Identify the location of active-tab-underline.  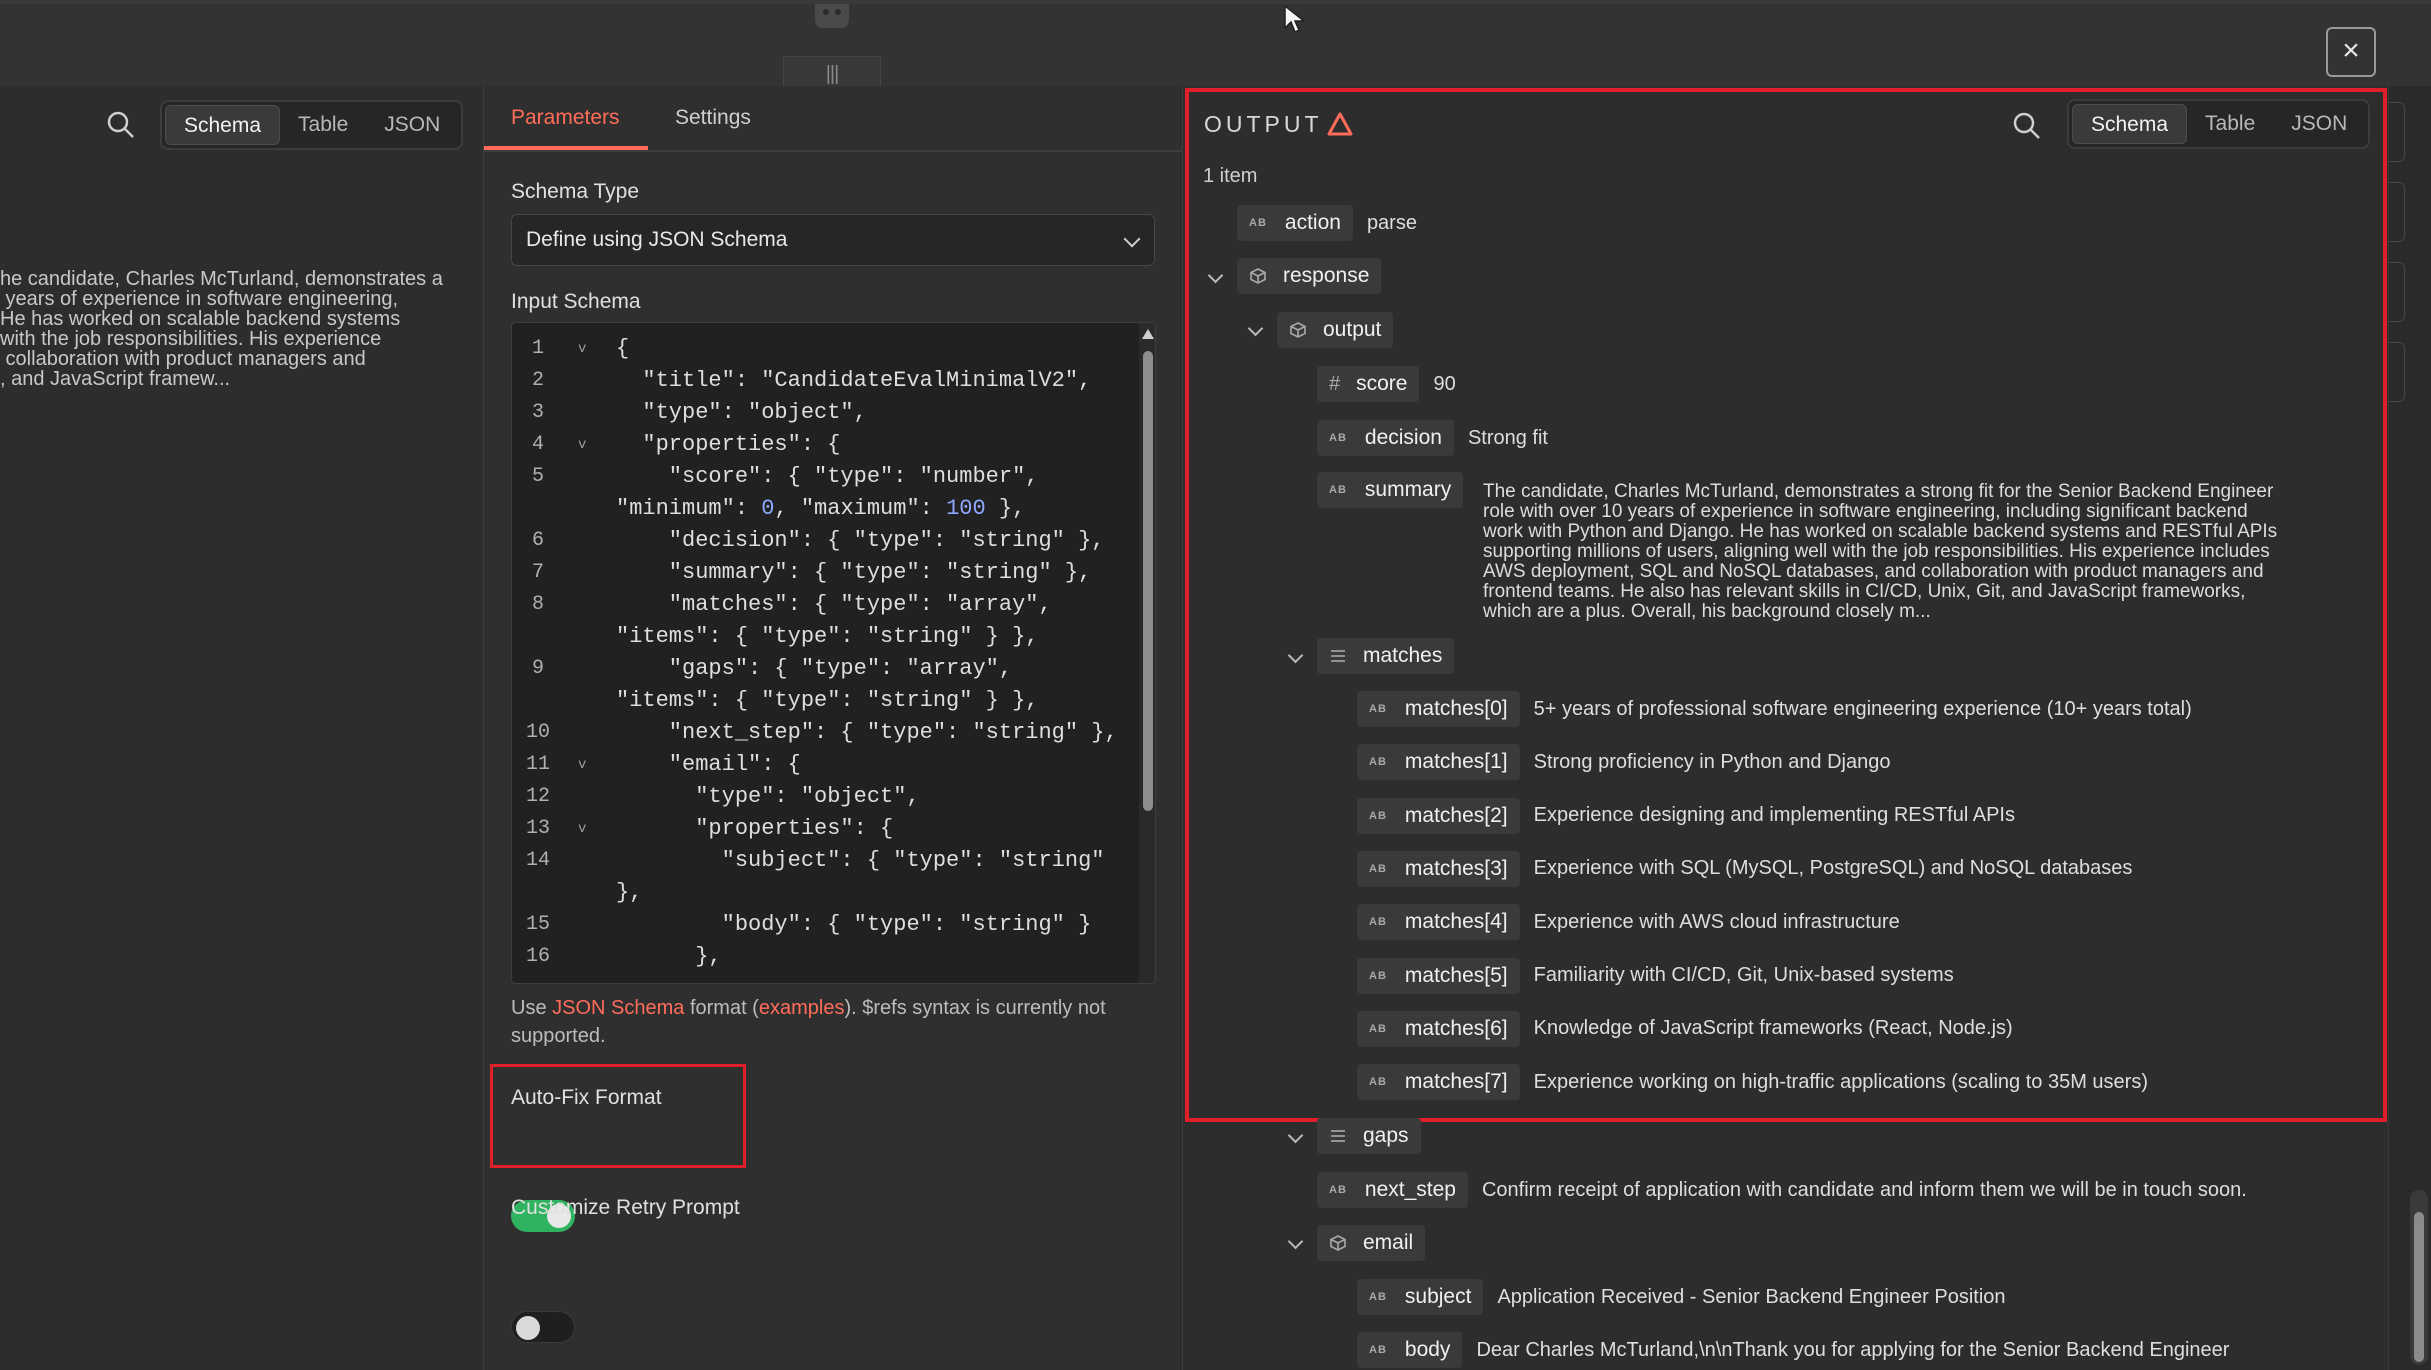
(566, 148).